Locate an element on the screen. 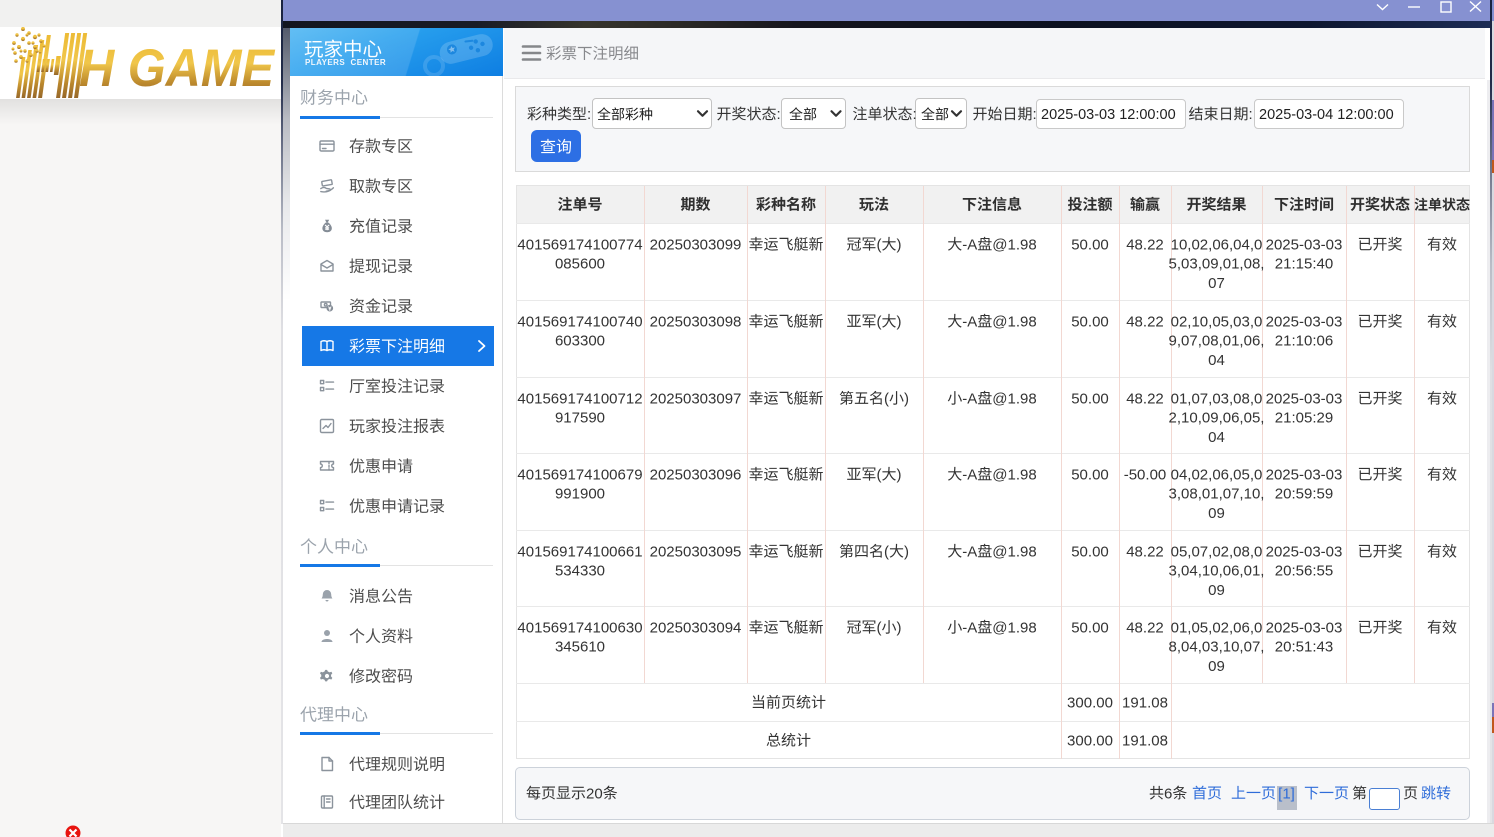  svg-text: H GAME is located at coordinates (177, 67).